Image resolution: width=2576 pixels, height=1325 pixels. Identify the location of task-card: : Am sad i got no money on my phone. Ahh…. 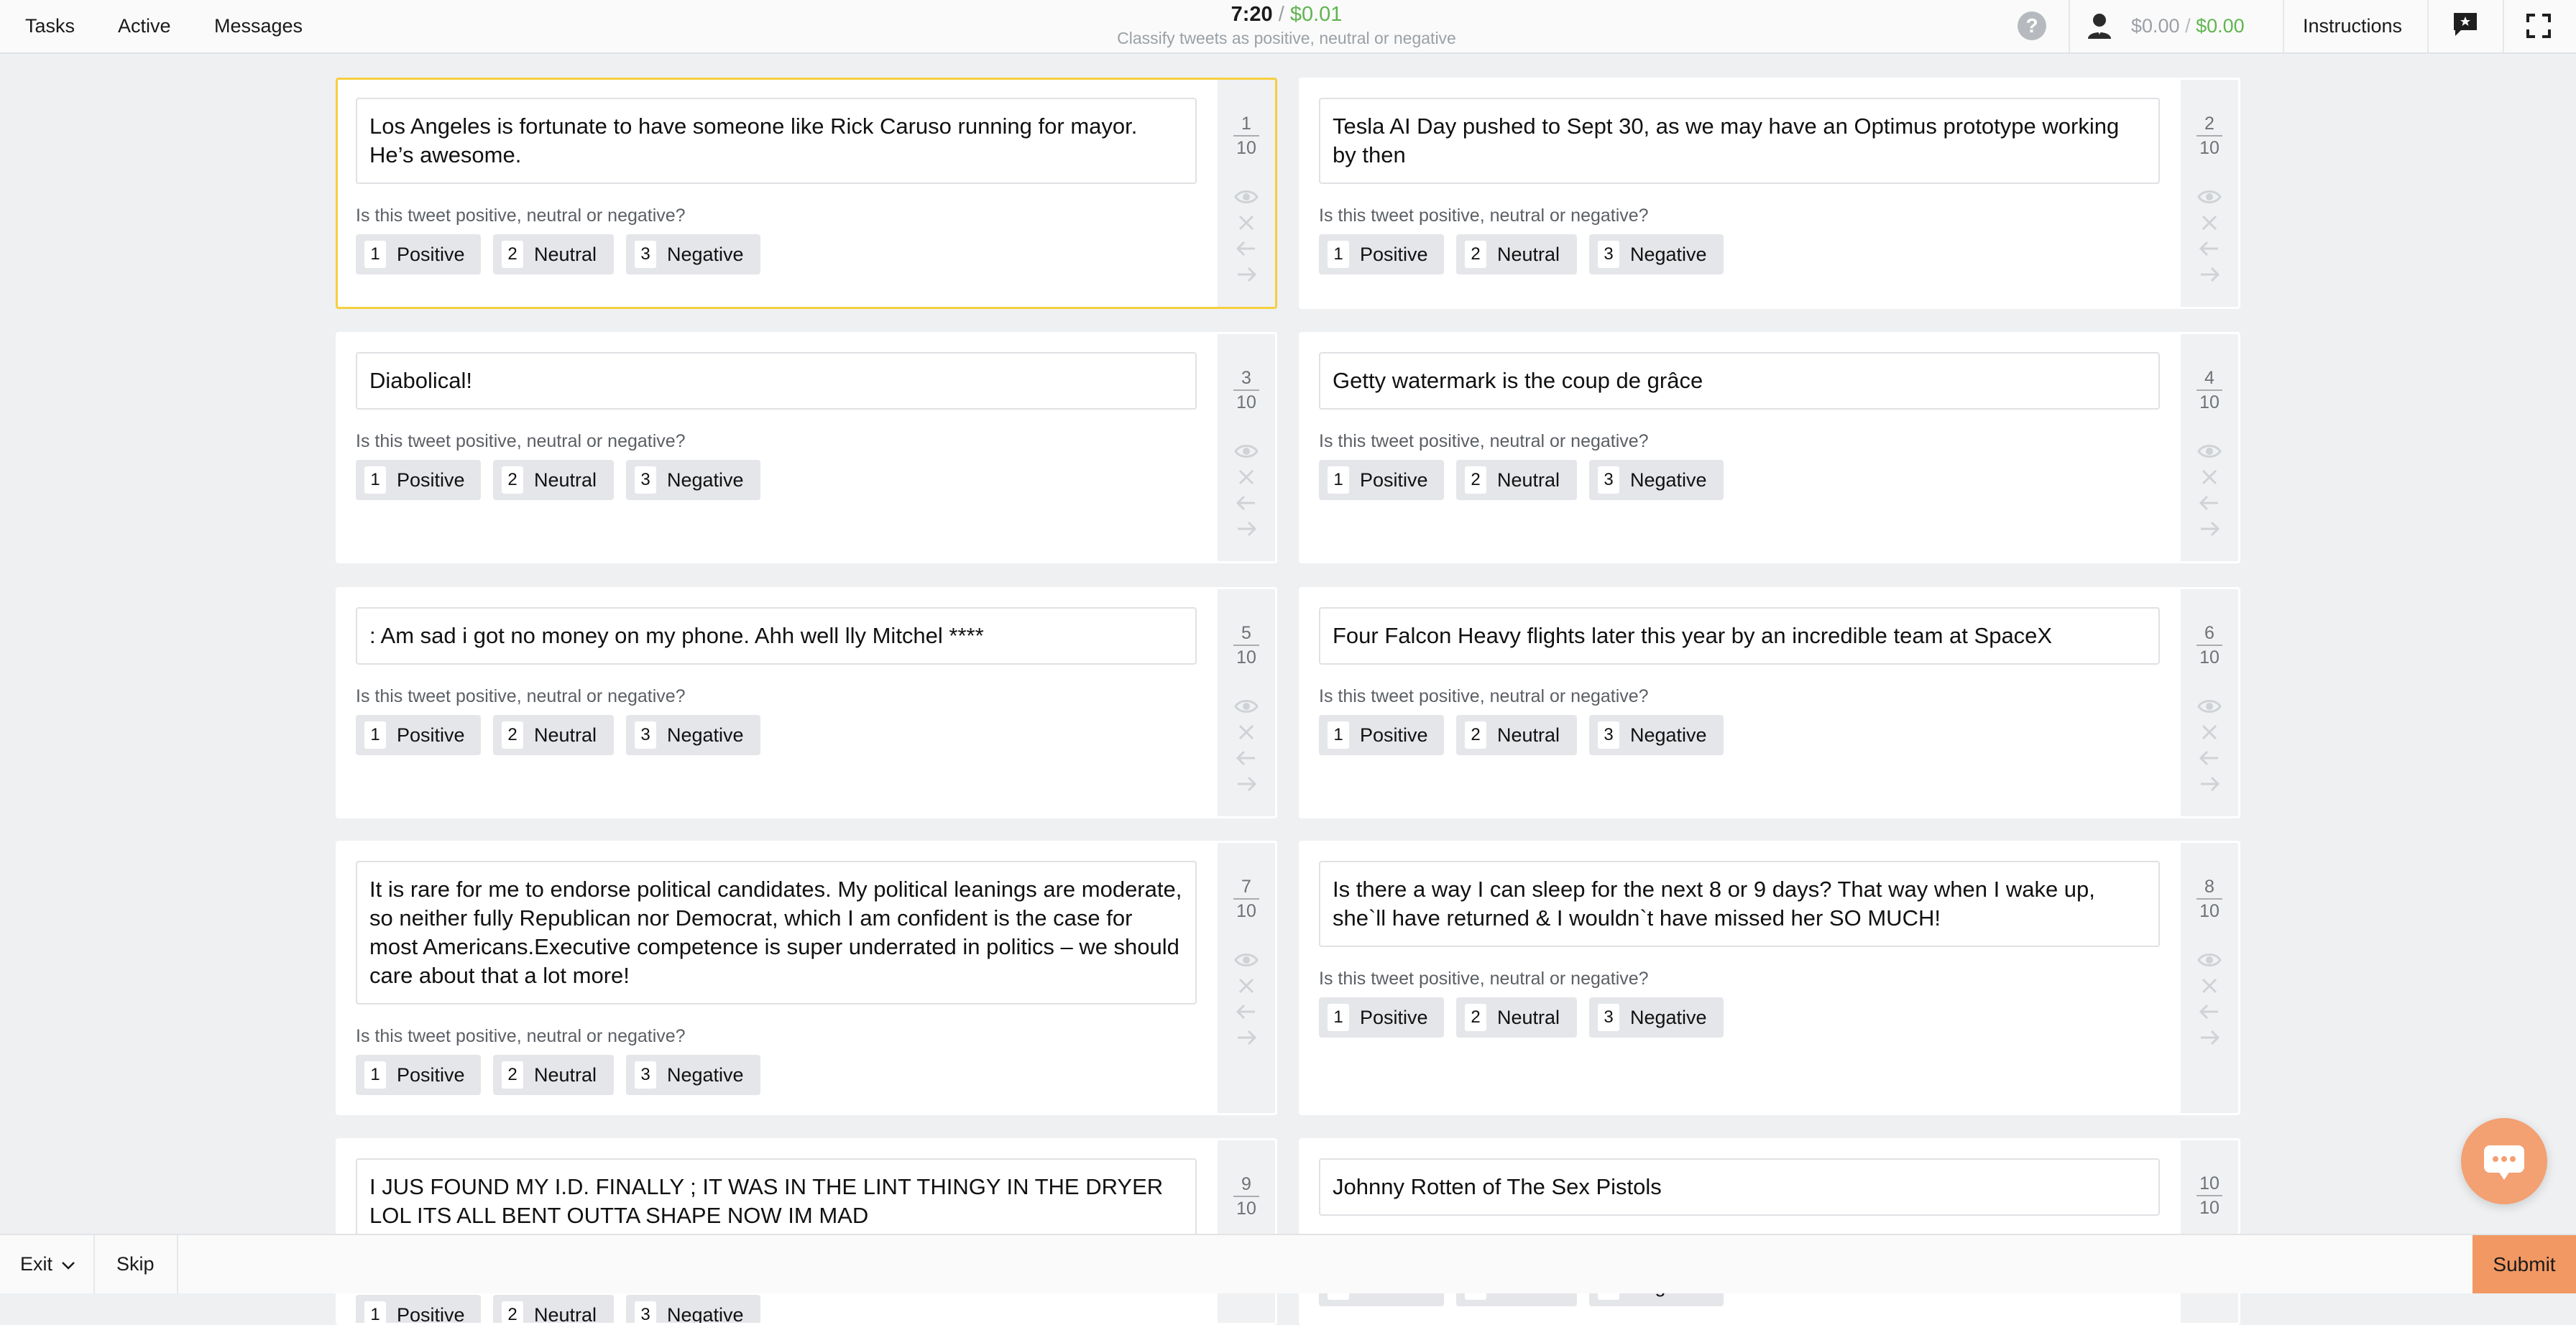
(806, 702).